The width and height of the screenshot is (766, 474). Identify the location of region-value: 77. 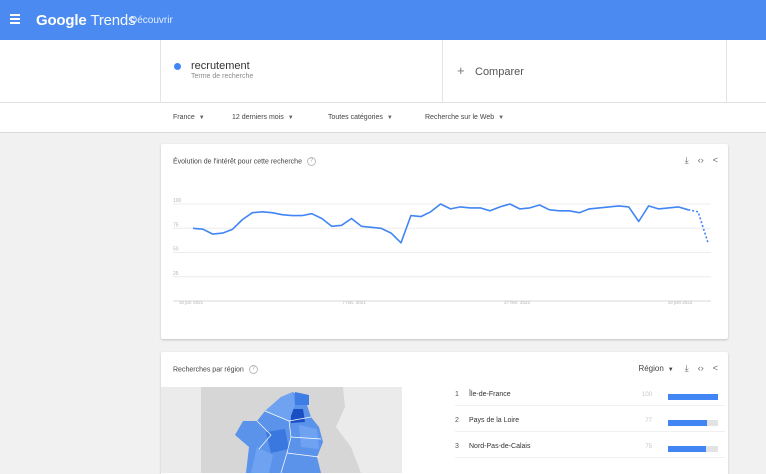
(648, 421).